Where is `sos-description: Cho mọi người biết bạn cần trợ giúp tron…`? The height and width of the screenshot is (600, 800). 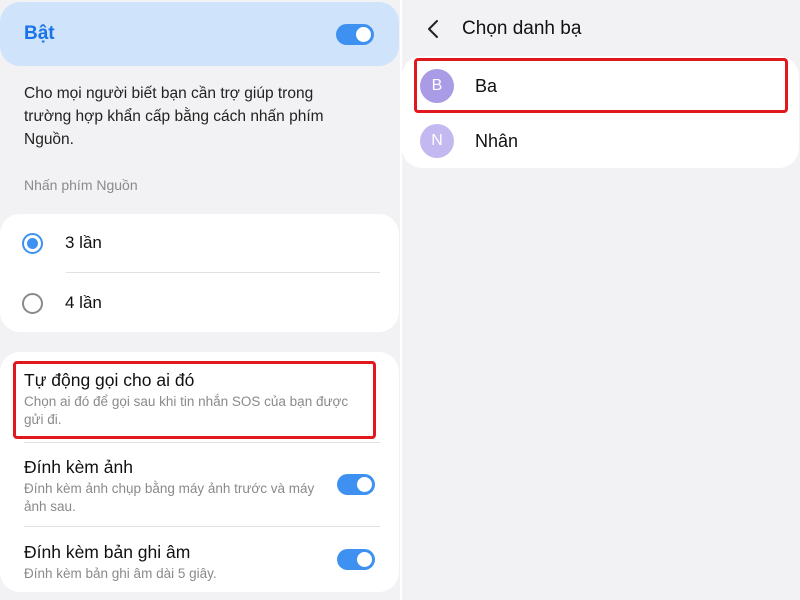 sos-description: Cho mọi người biết bạn cần trợ giúp tron… is located at coordinates (174, 116).